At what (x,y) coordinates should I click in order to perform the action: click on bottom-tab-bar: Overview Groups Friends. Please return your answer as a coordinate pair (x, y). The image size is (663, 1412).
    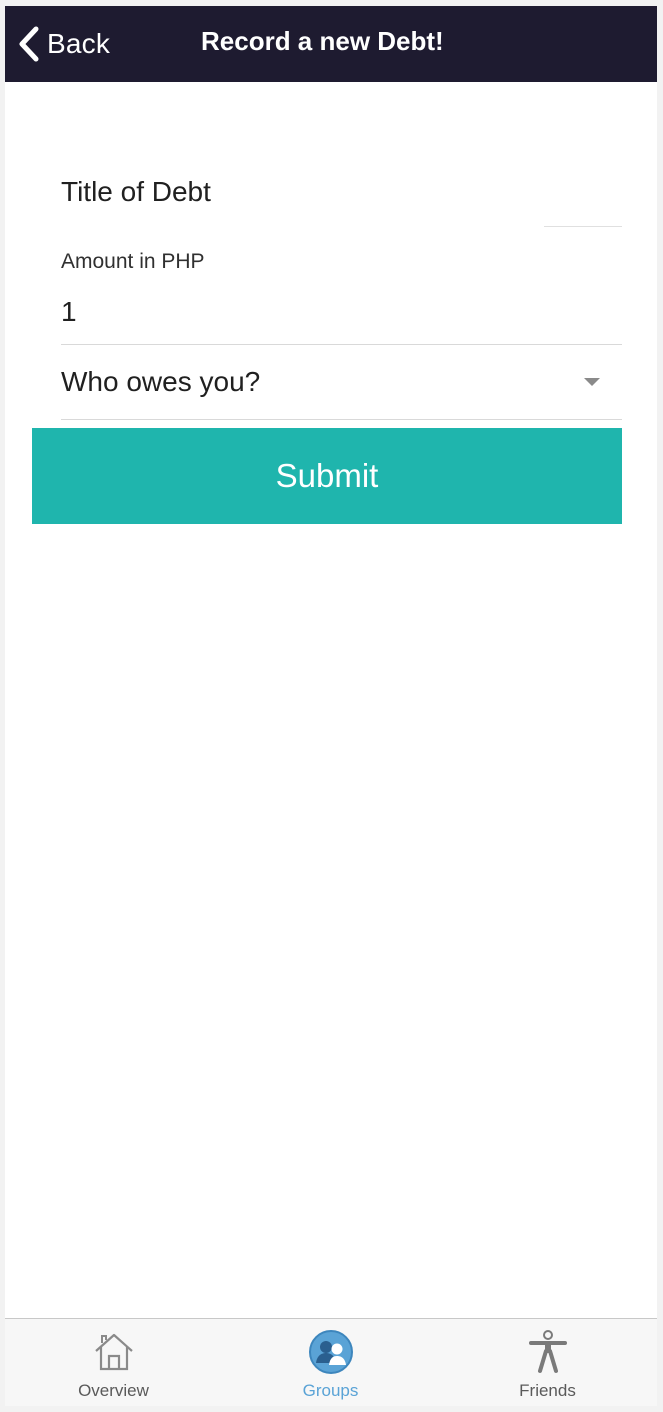
    Looking at the image, I should click on (331, 1362).